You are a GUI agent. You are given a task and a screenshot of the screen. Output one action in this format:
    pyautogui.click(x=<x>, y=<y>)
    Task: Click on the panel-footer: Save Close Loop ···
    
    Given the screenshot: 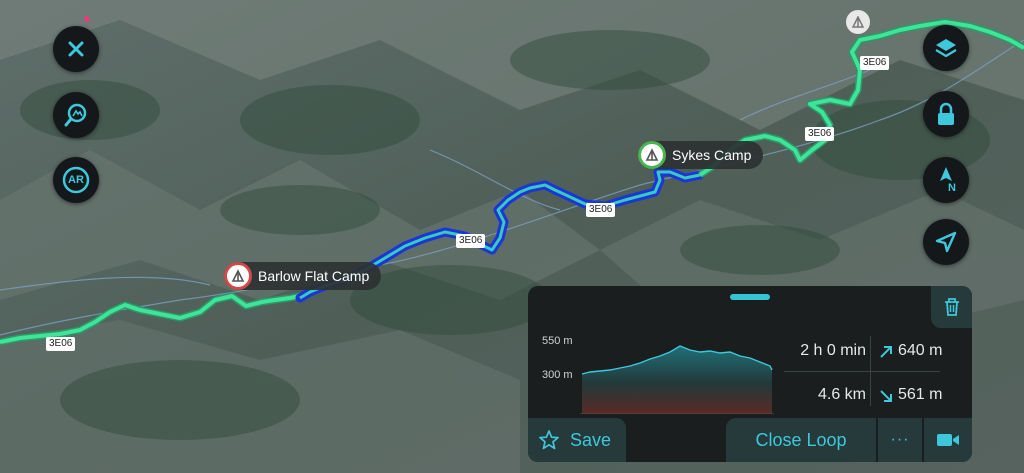 What is the action you would take?
    pyautogui.click(x=750, y=440)
    